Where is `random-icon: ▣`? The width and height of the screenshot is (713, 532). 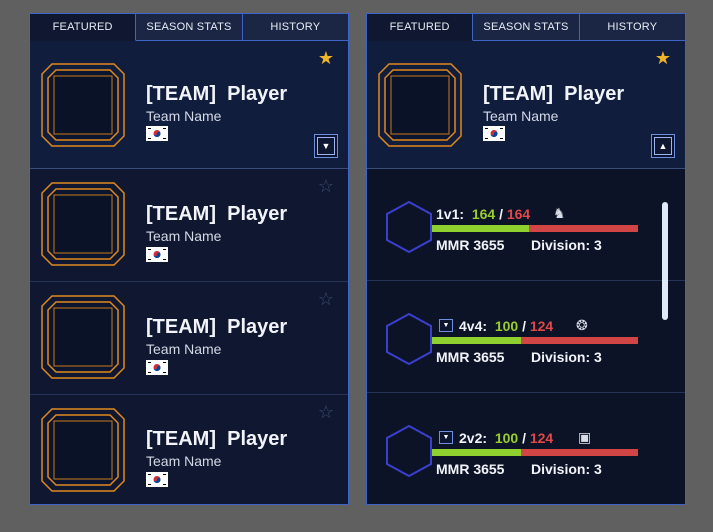
random-icon: ▣ is located at coordinates (585, 437).